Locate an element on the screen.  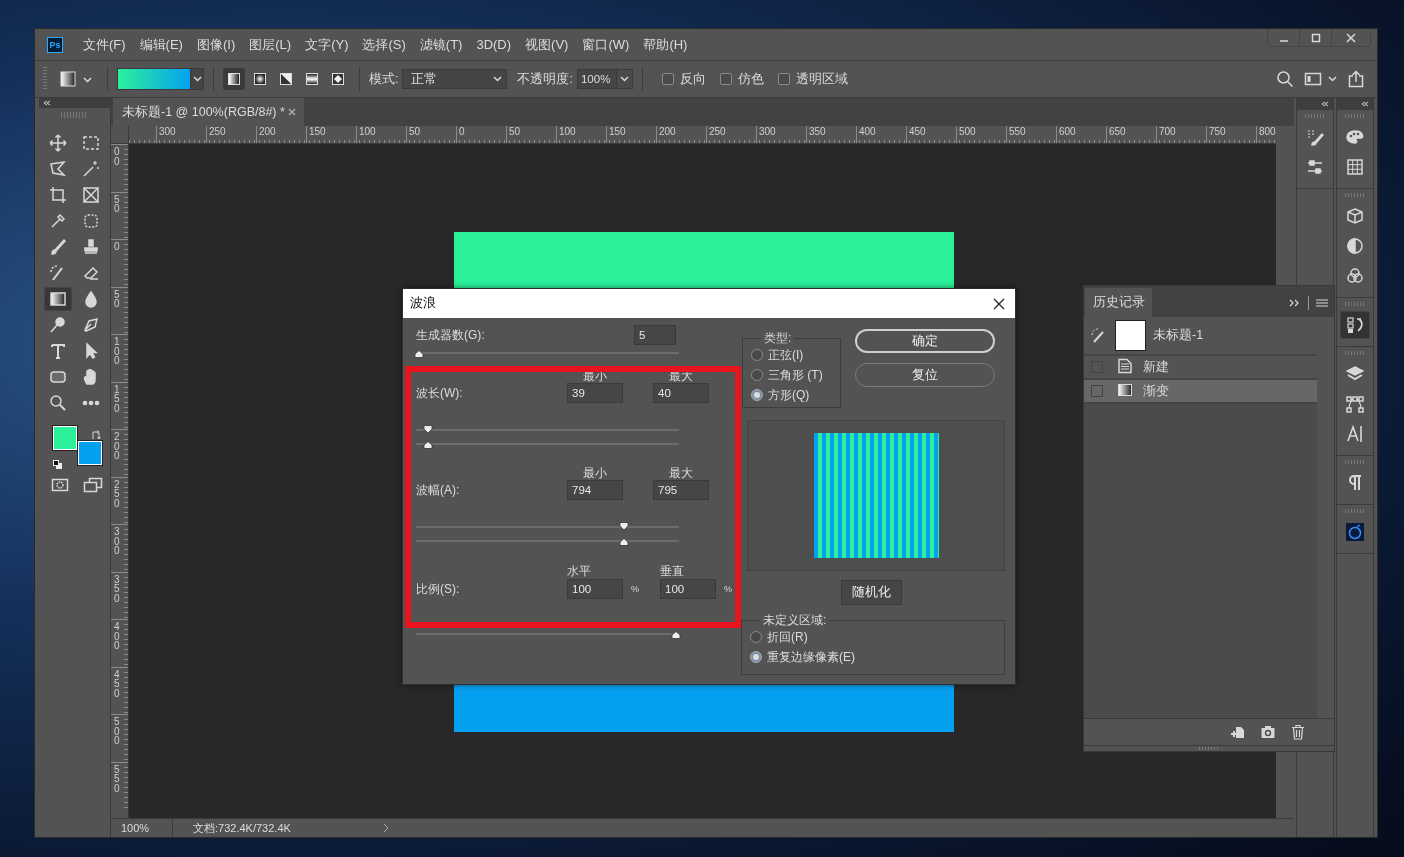
number-field: 5 is located at coordinates (655, 335).